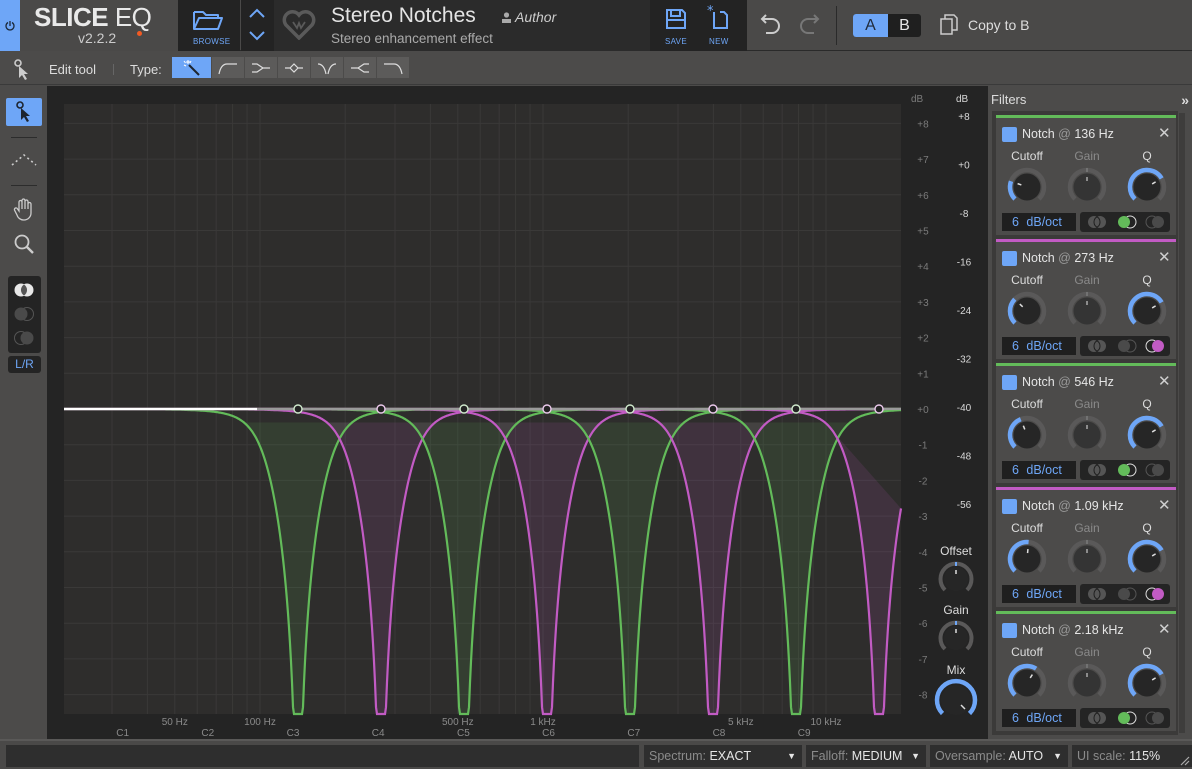 The width and height of the screenshot is (1192, 769). What do you see at coordinates (904, 25) in the screenshot?
I see `state-b-button: B` at bounding box center [904, 25].